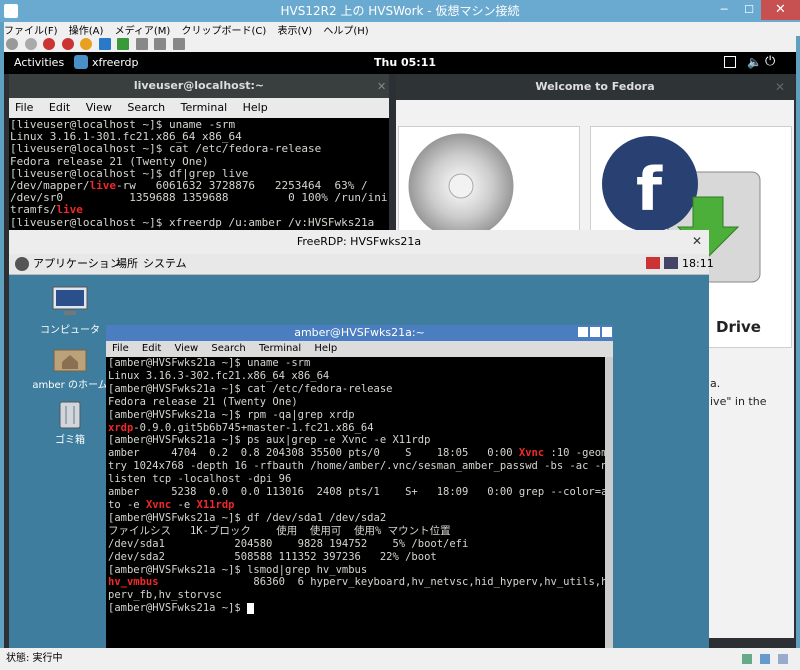  What do you see at coordinates (253, 427) in the screenshot?
I see `terminal-text: -0.9.0.git5b6b745+master-1.fc21.x86_64` at bounding box center [253, 427].